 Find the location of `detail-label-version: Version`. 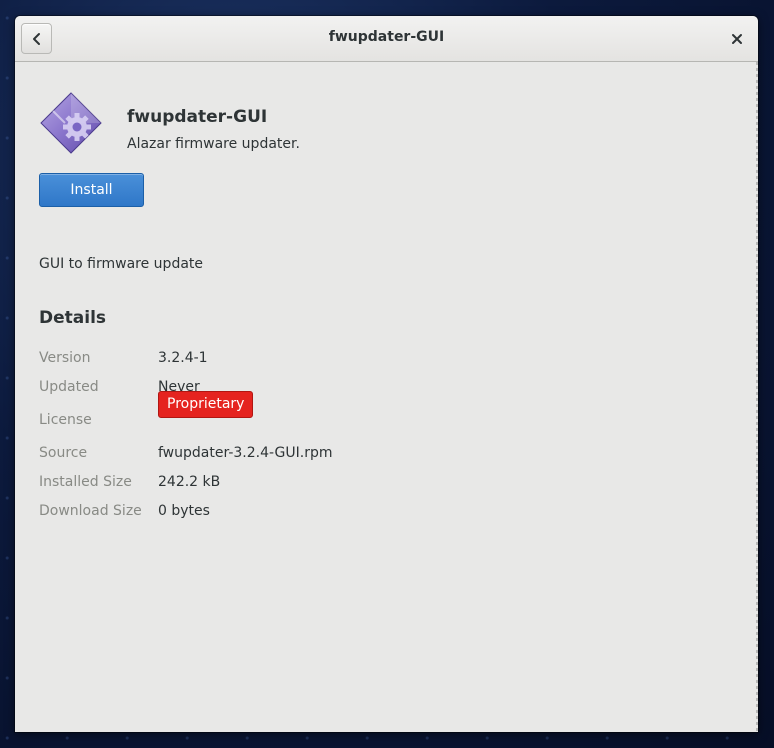

detail-label-version: Version is located at coordinates (65, 358).